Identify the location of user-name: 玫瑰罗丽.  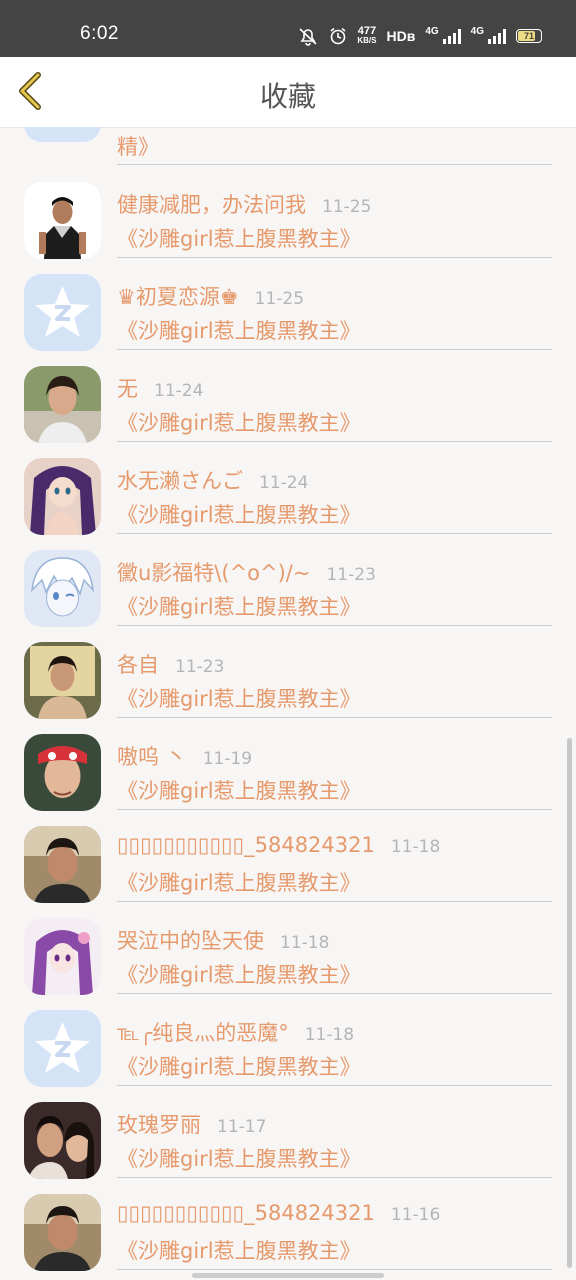
(159, 1125).